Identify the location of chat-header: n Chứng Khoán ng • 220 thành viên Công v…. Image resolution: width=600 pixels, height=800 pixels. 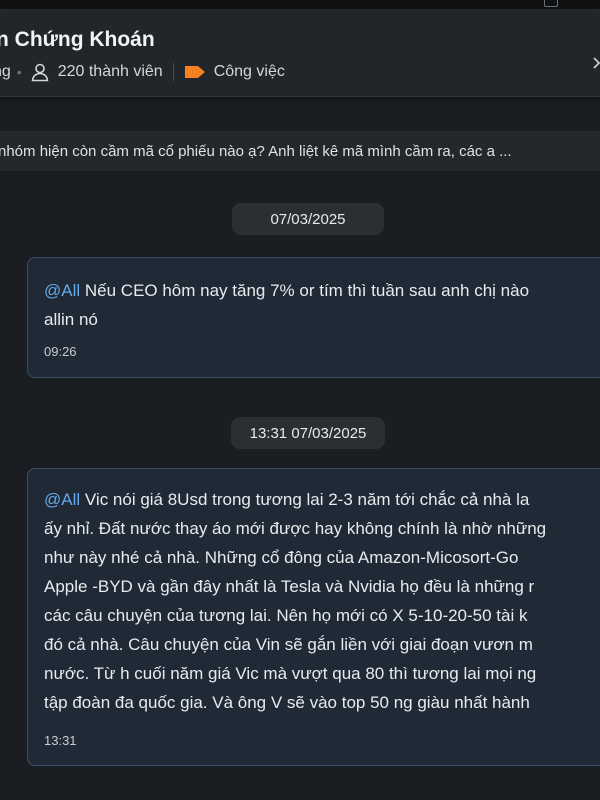
(300, 53).